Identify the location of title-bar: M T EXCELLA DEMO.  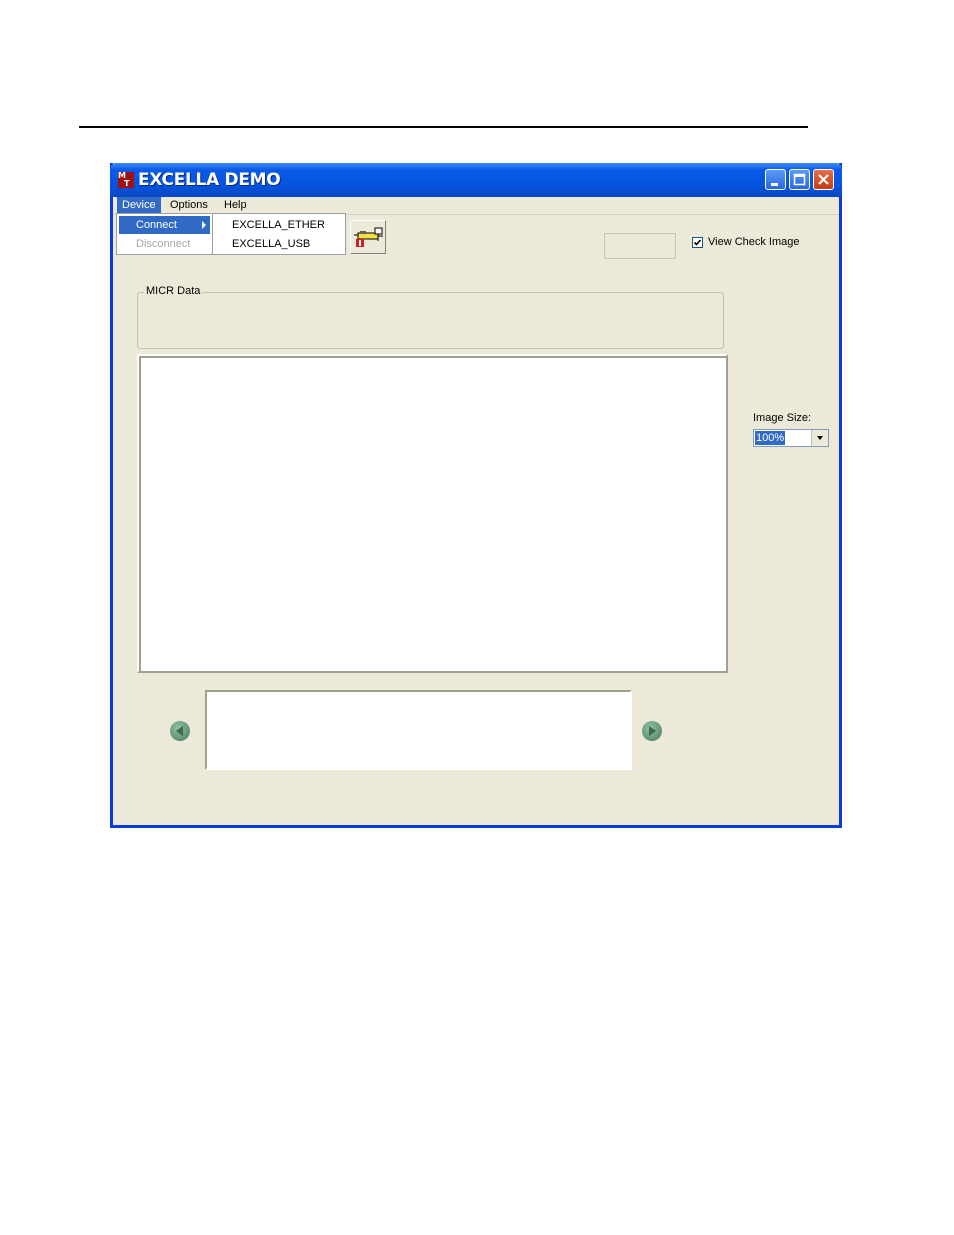
(476, 180).